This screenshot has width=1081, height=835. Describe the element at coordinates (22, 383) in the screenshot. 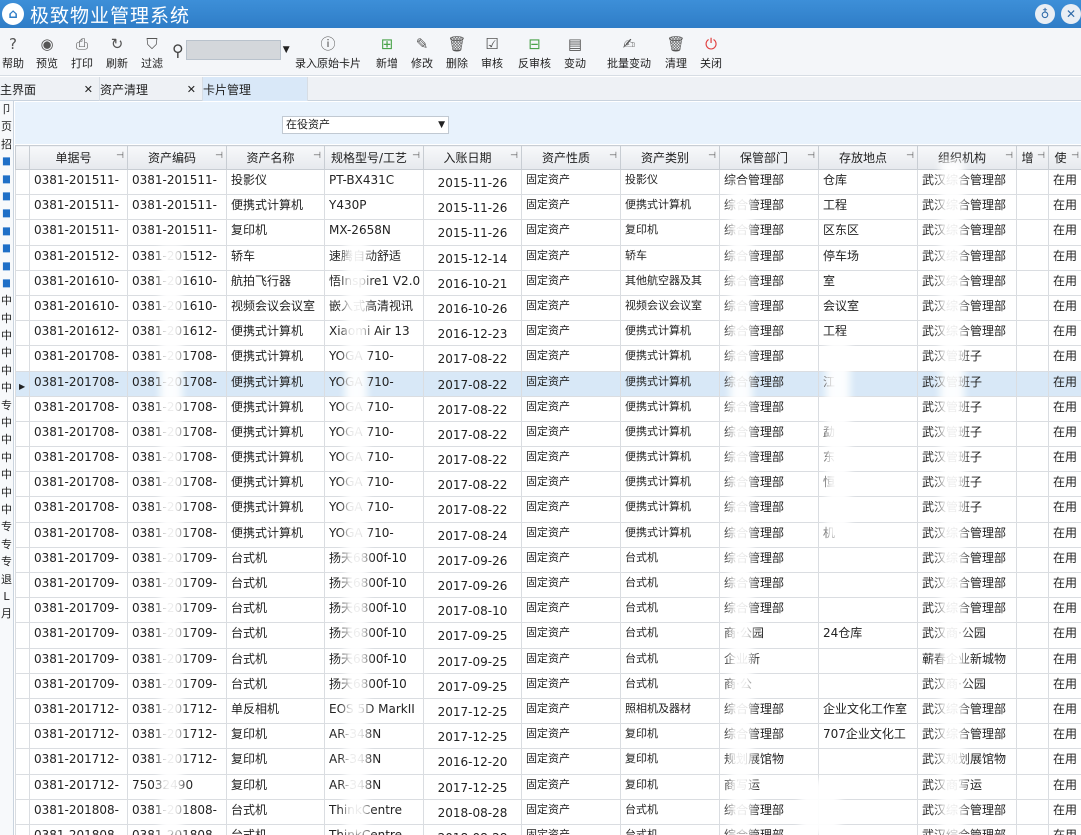

I see `row-indicator: ▶` at that location.